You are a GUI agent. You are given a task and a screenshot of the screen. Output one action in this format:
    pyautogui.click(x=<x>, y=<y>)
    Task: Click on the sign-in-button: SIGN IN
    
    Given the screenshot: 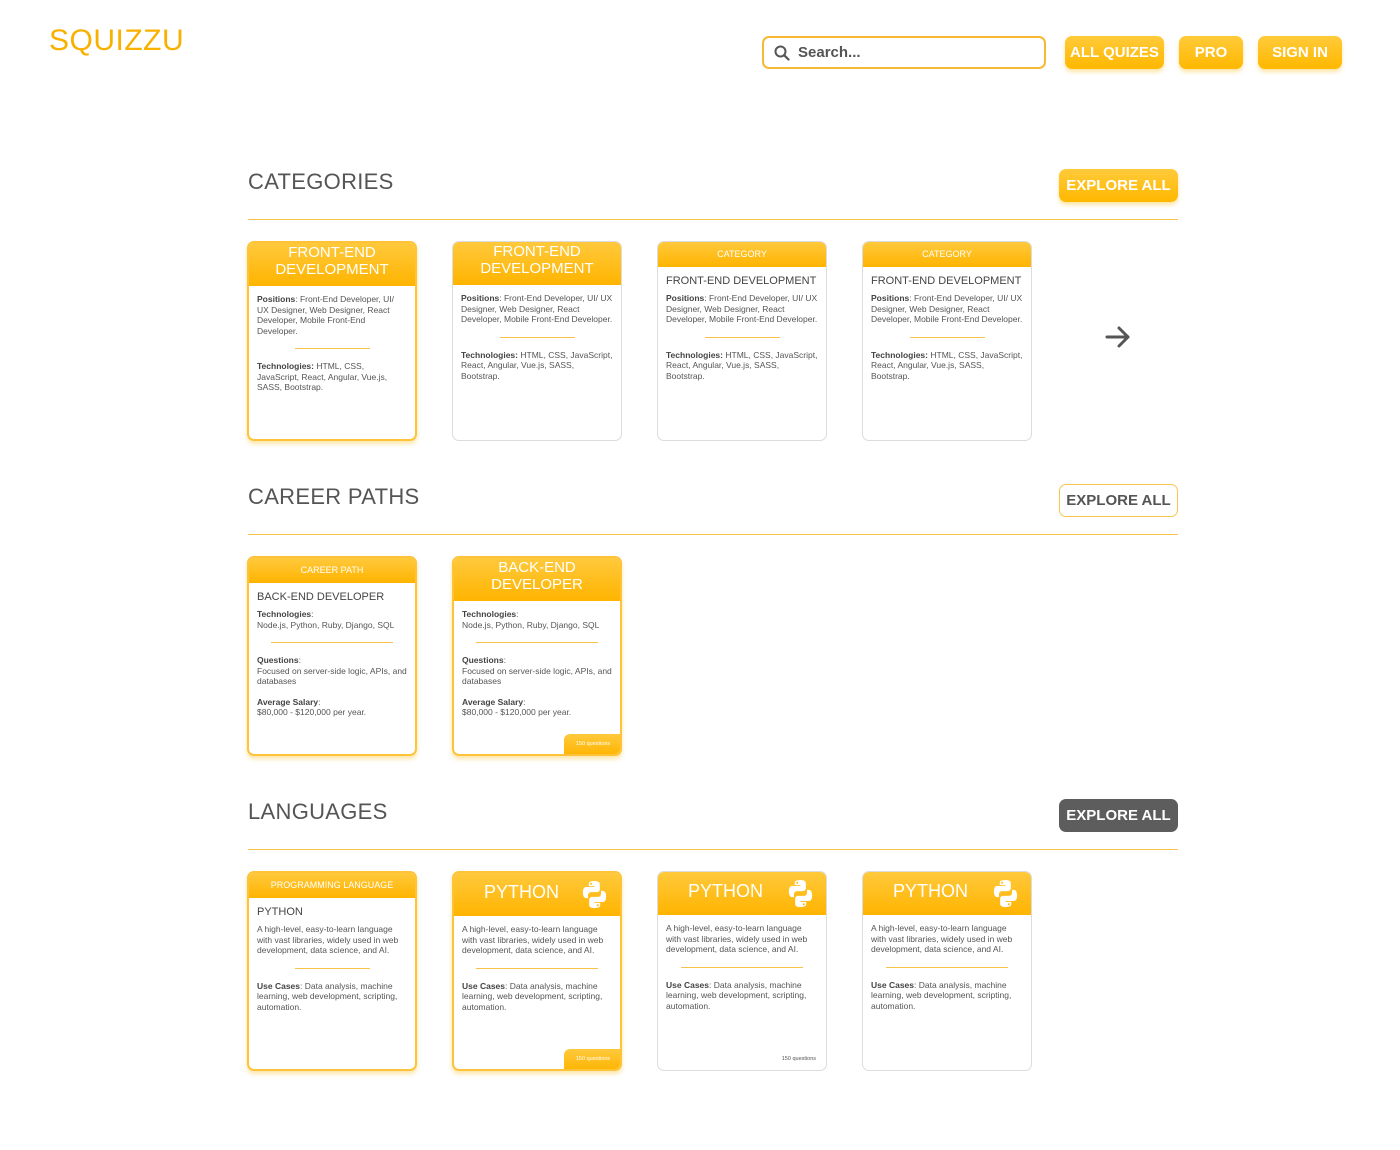 What is the action you would take?
    pyautogui.click(x=1300, y=52)
    